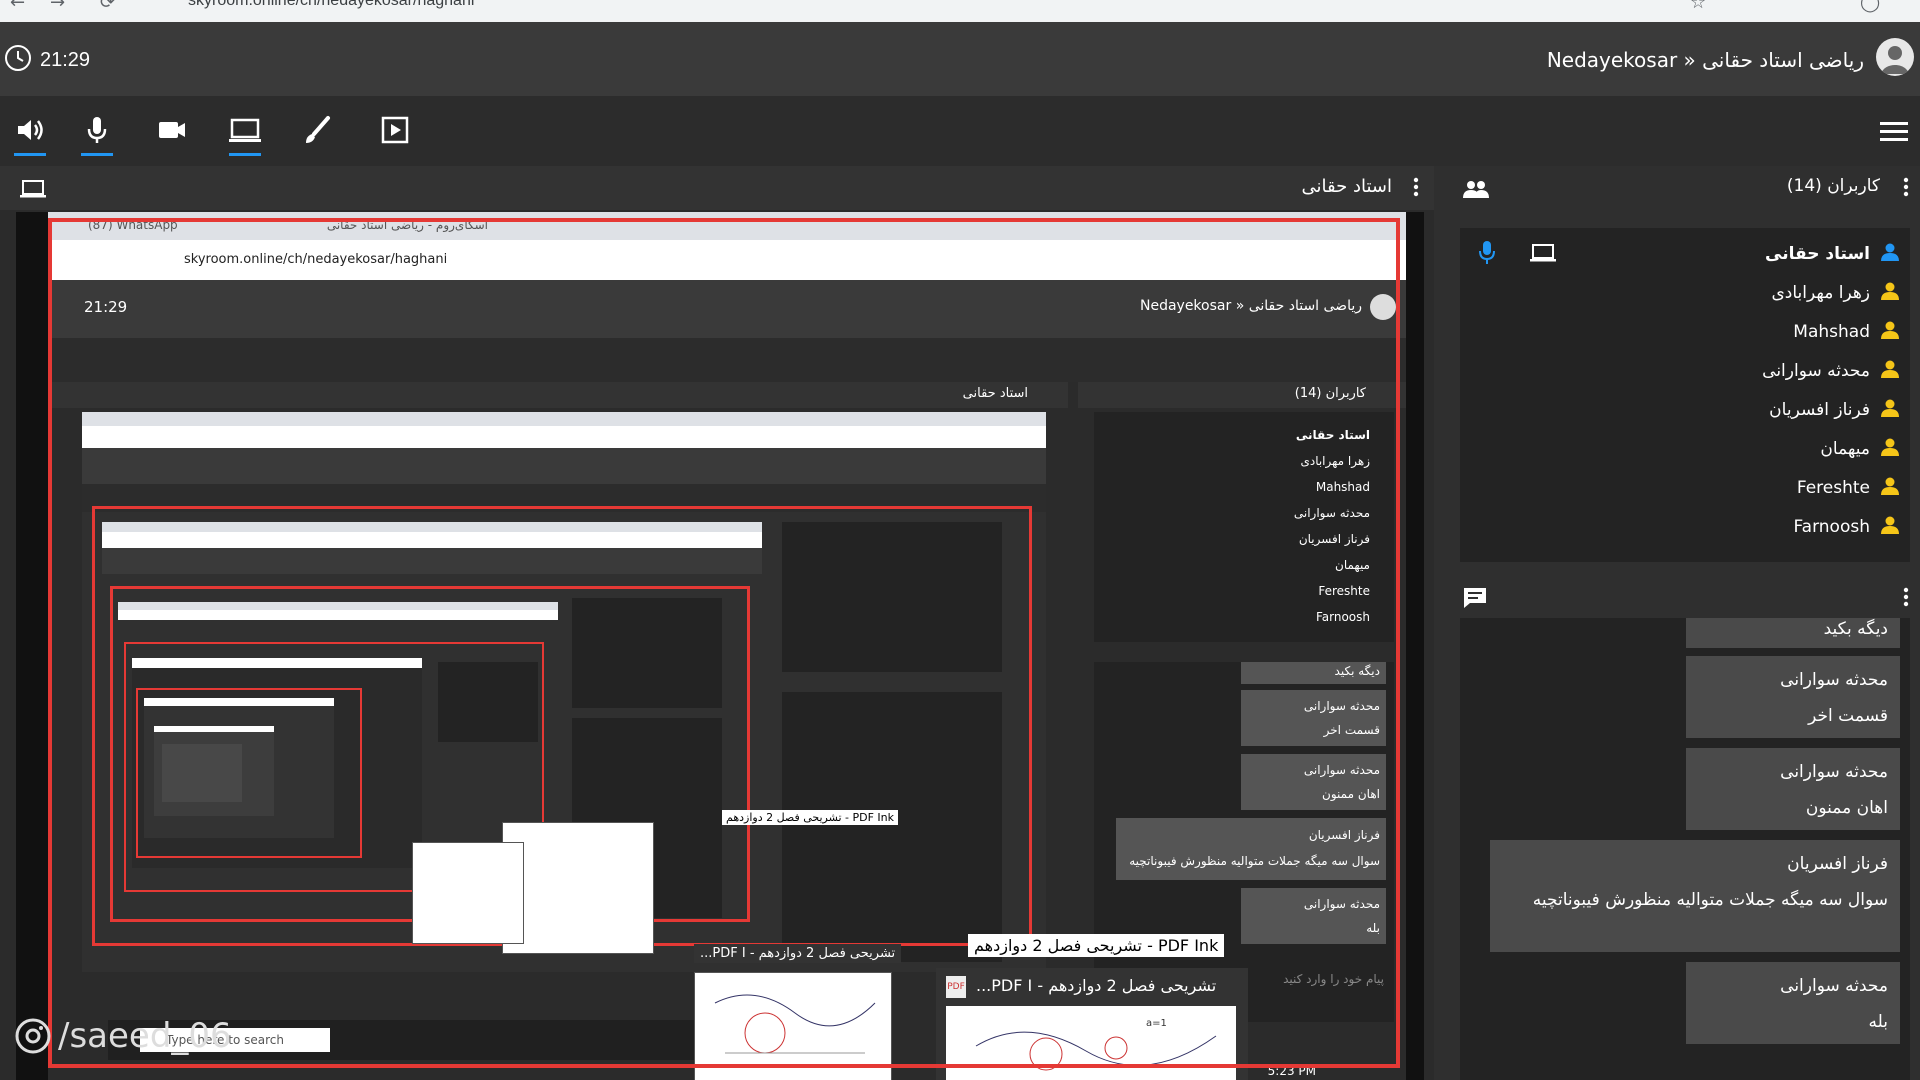 The image size is (1920, 1080). Describe the element at coordinates (1373, 928) in the screenshot. I see `inner-chat-text: بله` at that location.